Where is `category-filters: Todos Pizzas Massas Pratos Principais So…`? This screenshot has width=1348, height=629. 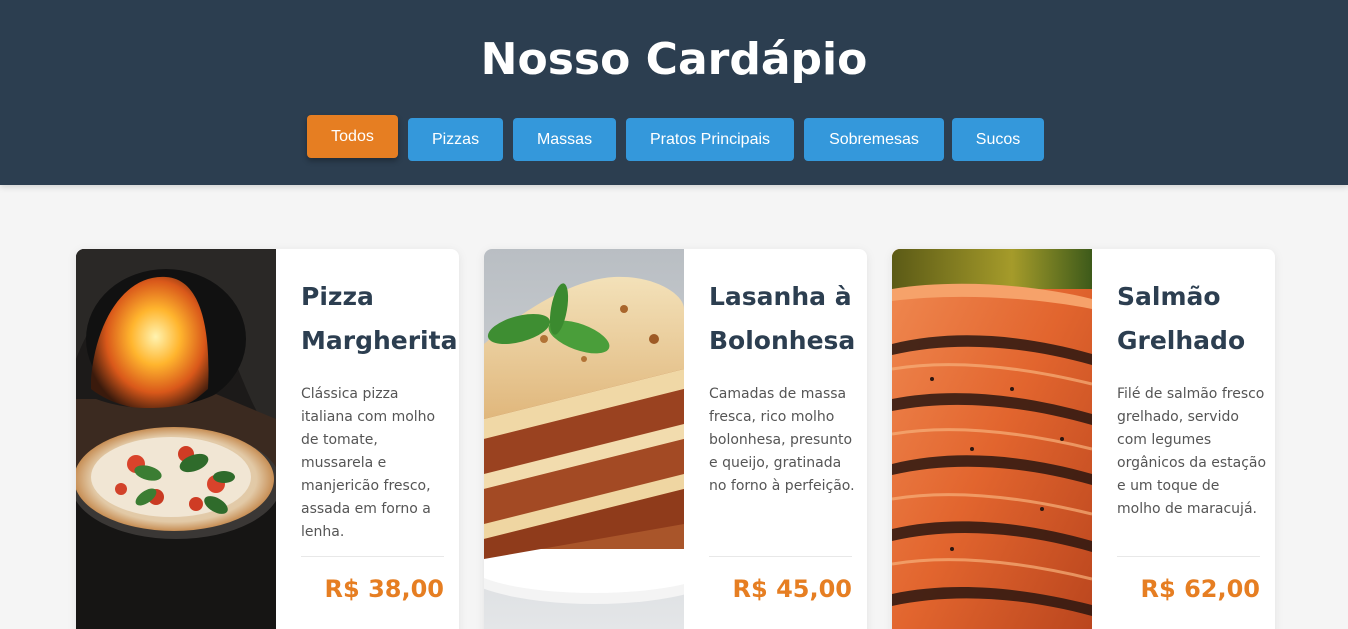 category-filters: Todos Pizzas Massas Pratos Principais So… is located at coordinates (674, 138).